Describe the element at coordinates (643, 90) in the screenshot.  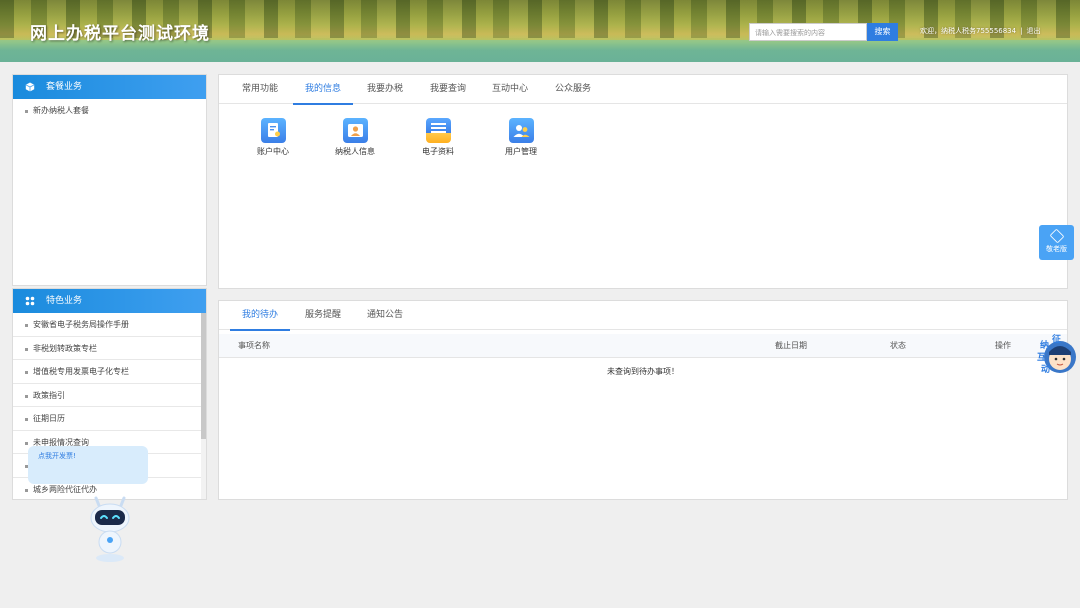
I see `top-tabs: 常用功能 我的信息 我要办税 我要查询 互动中心 公众服务` at that location.